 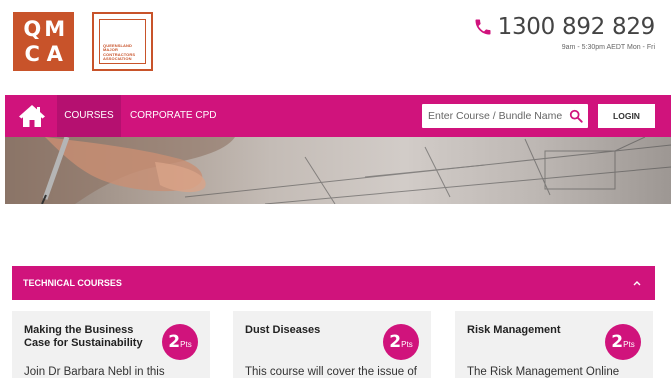 What do you see at coordinates (483, 27) in the screenshot?
I see `phone-icon` at bounding box center [483, 27].